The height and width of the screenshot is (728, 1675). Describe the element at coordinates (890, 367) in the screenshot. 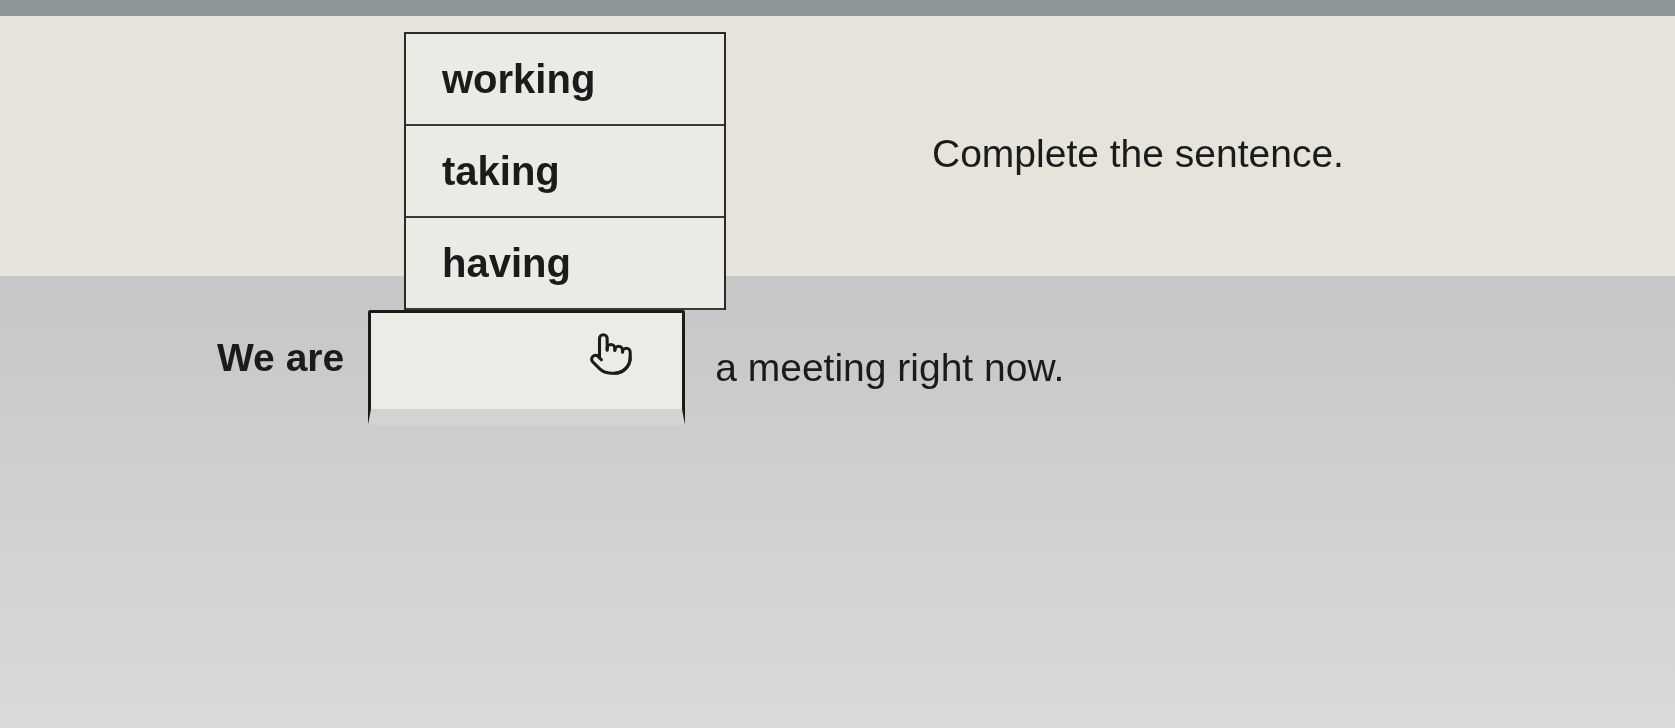

I see `sentence-text: a meeting right now.` at that location.